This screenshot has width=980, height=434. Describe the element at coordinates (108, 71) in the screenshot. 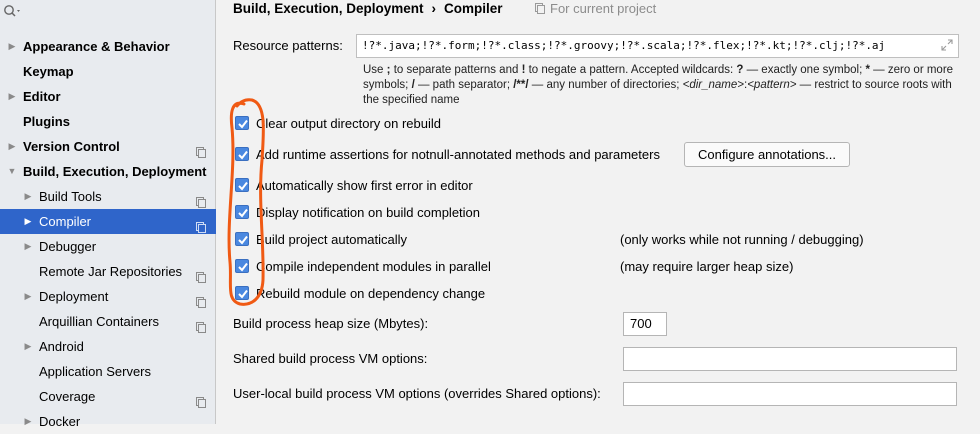

I see `sidebar-item-keymap: Keymap` at that location.